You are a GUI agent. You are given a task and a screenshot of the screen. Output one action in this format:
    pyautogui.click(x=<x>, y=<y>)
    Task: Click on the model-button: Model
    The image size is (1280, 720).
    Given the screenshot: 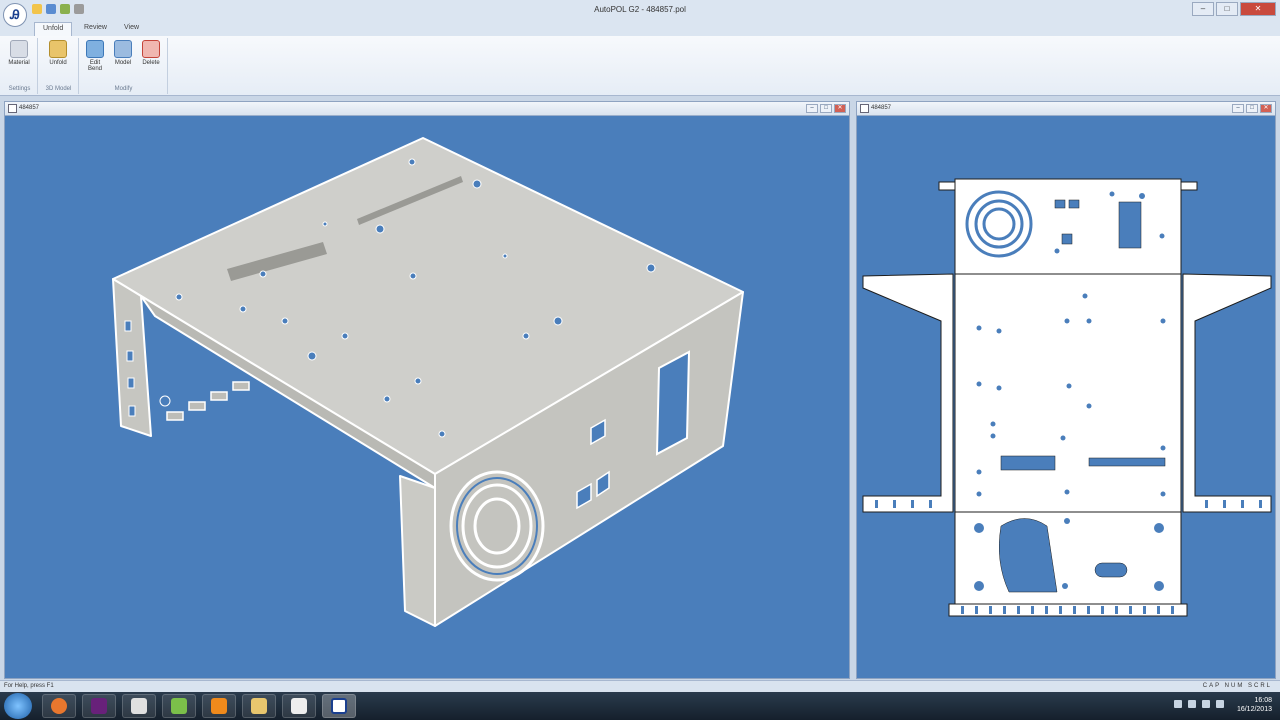 What is the action you would take?
    pyautogui.click(x=123, y=53)
    